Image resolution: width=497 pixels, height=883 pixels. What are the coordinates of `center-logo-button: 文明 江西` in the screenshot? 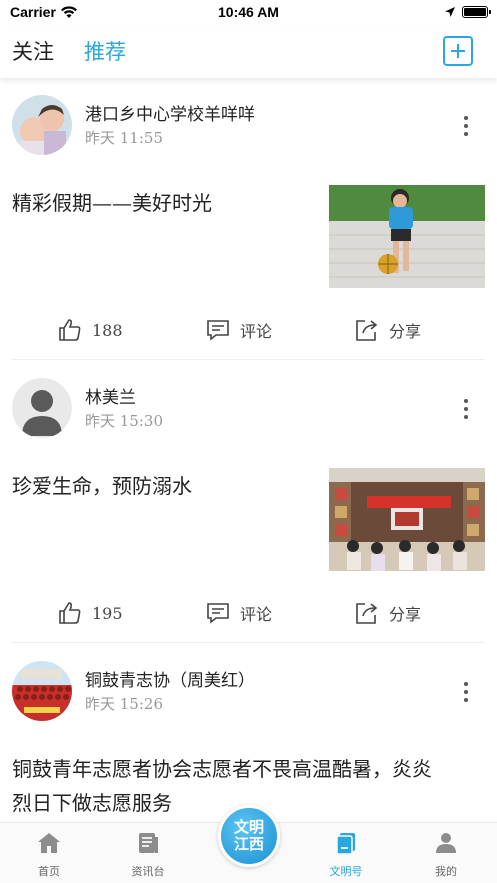 It's located at (249, 836).